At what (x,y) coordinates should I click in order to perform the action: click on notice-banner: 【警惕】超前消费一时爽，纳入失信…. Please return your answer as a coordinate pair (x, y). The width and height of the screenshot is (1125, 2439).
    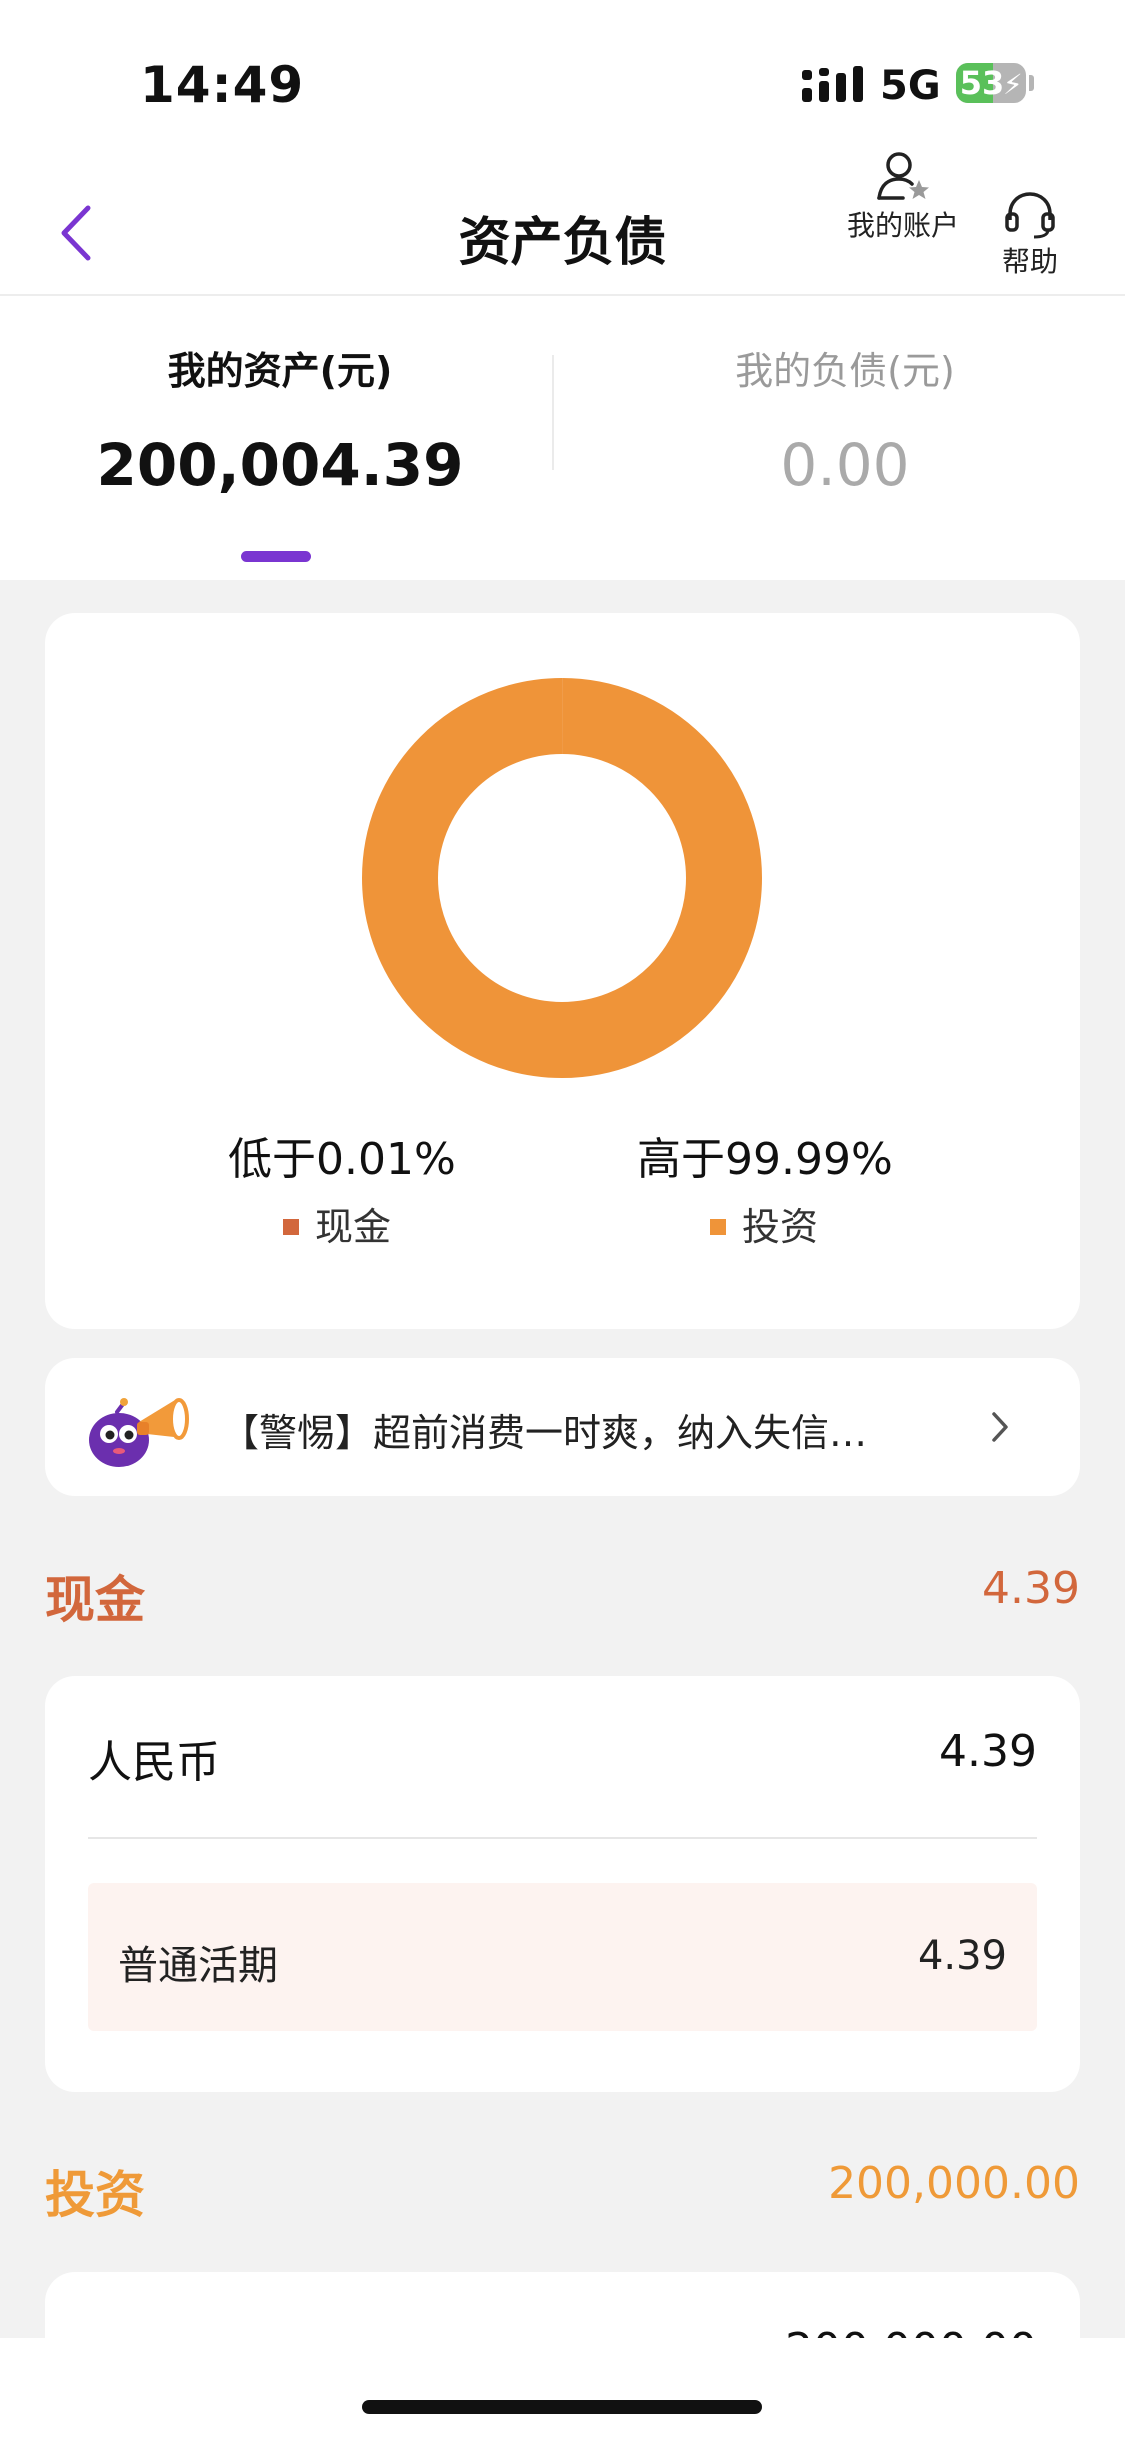
    Looking at the image, I should click on (562, 1427).